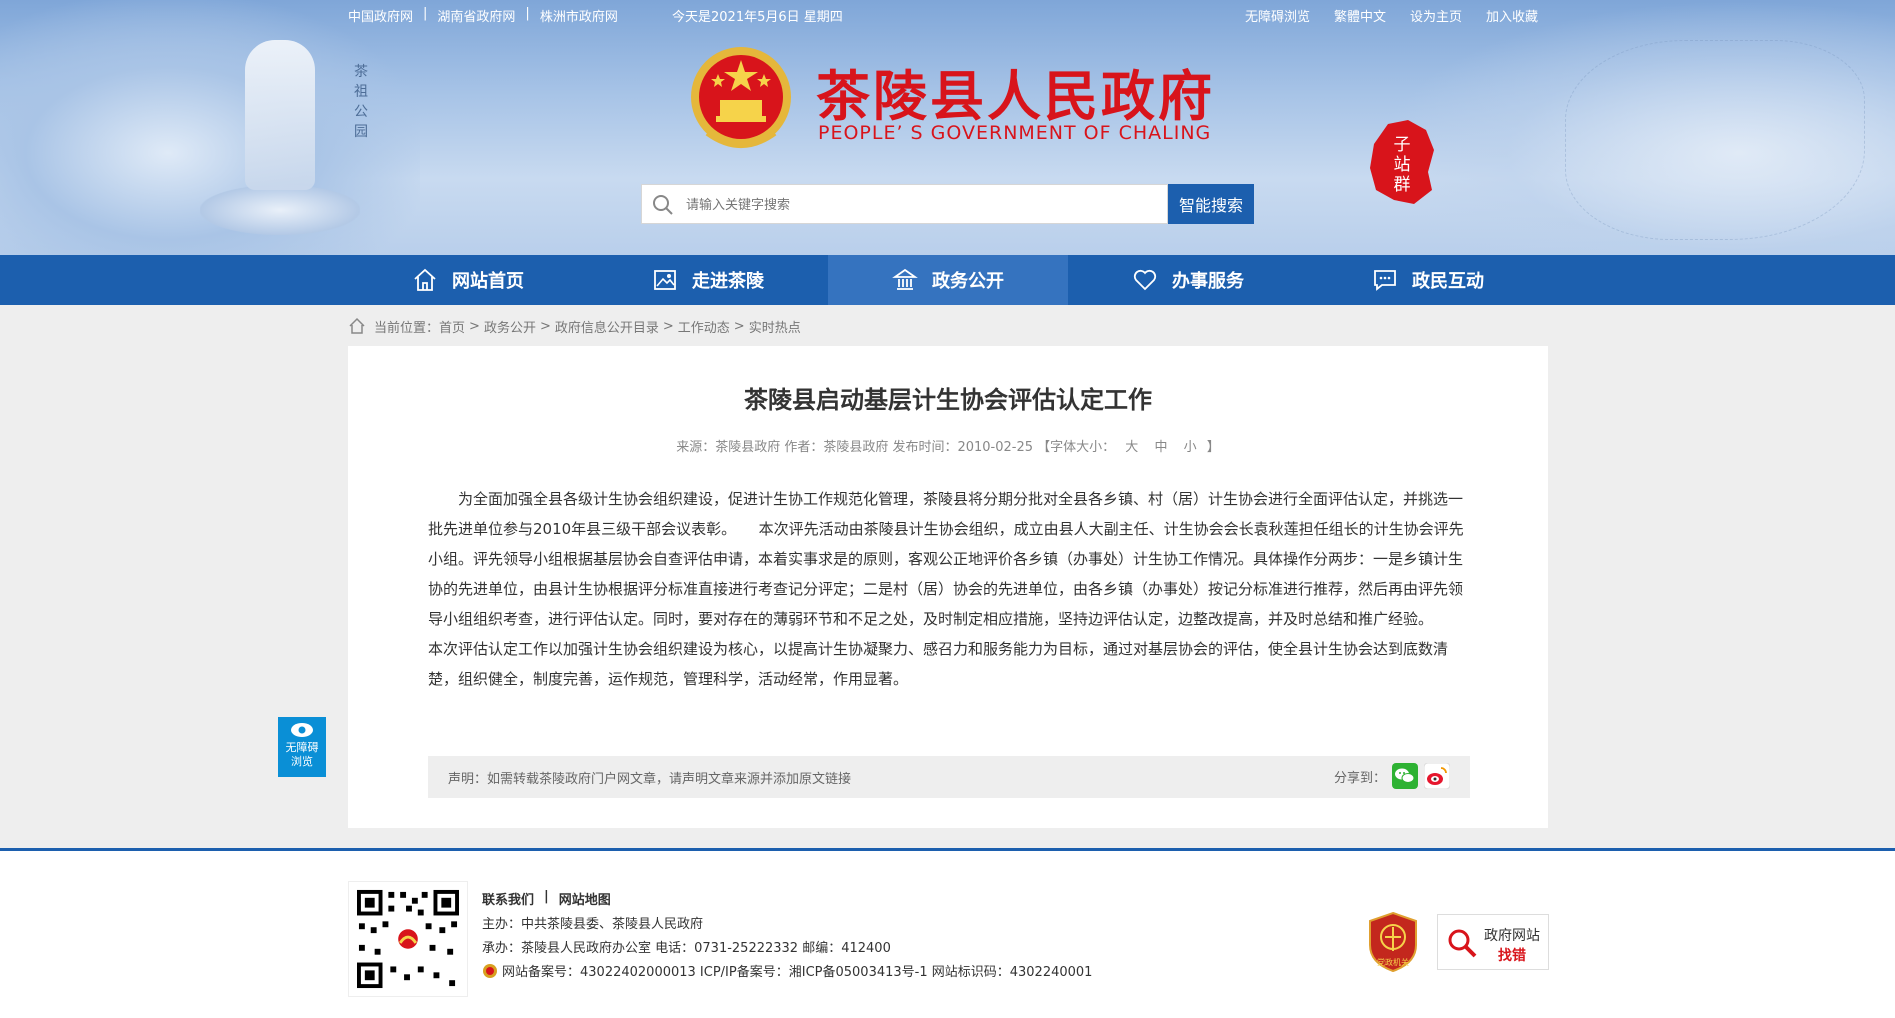 The width and height of the screenshot is (1895, 1018). I want to click on access-label-1: 无障碍, so click(302, 747).